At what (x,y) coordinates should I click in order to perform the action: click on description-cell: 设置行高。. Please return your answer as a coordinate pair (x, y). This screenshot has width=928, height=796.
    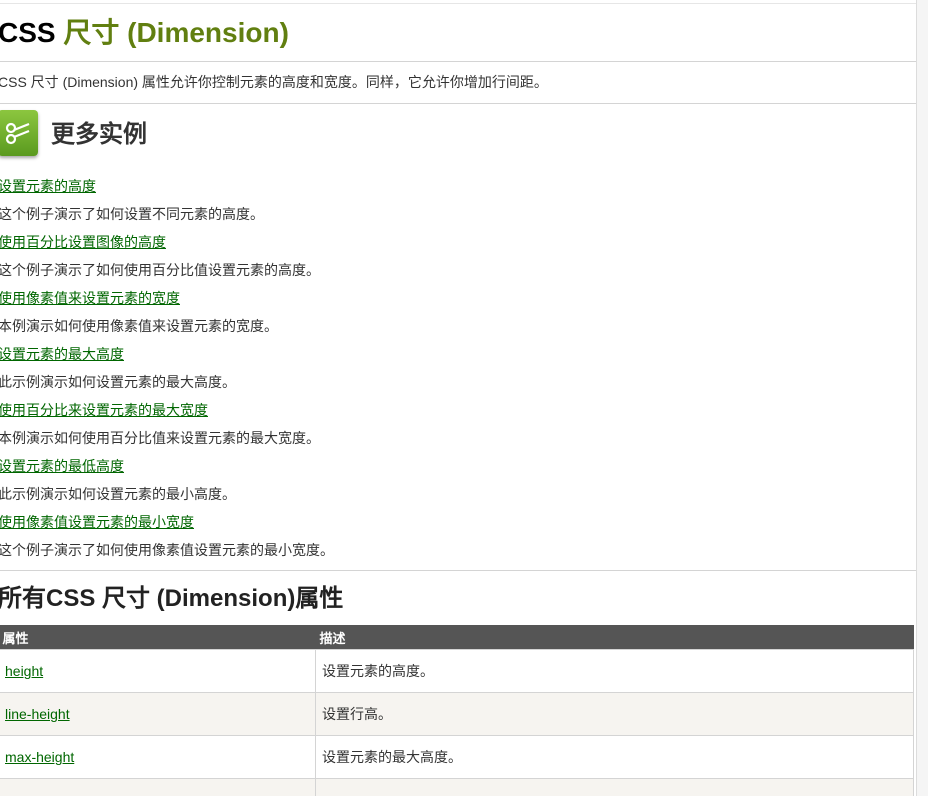
    Looking at the image, I should click on (614, 714).